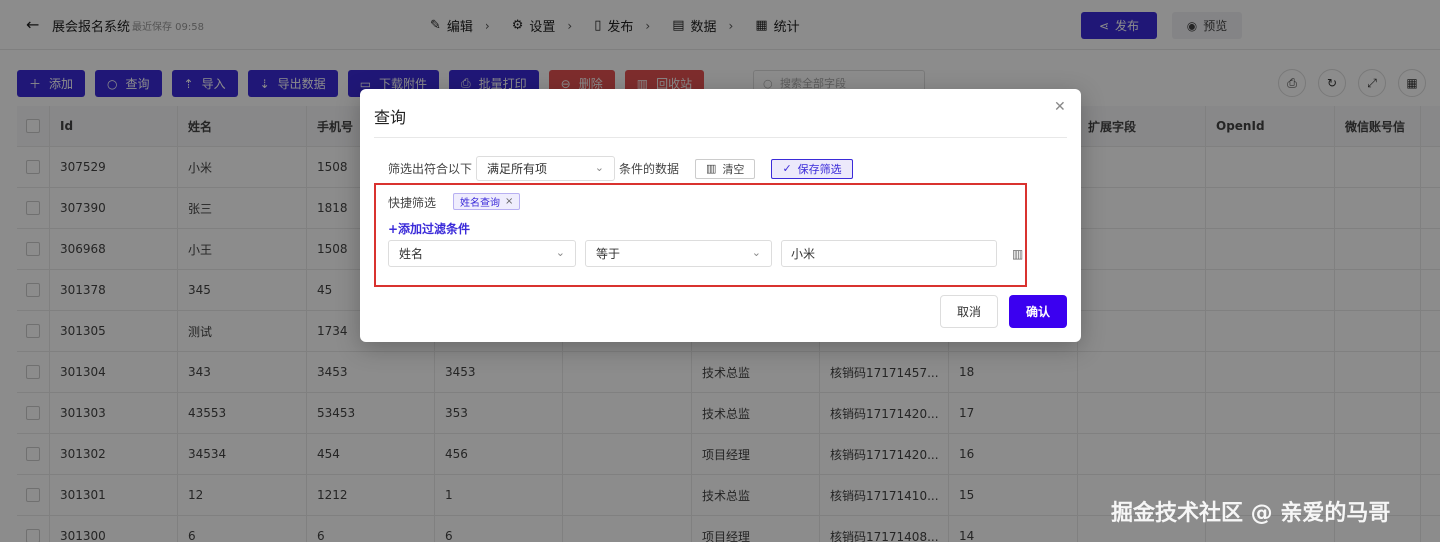  I want to click on clear-label: 清空, so click(733, 169).